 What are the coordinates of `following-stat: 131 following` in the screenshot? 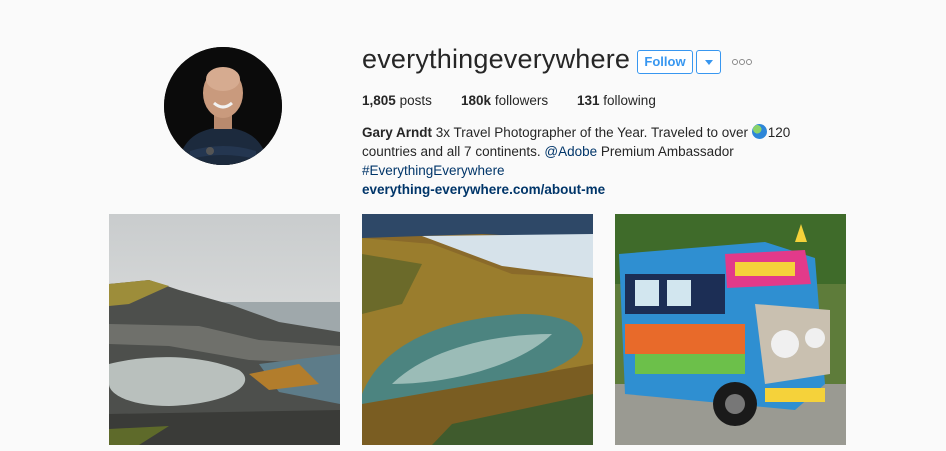 It's located at (616, 100).